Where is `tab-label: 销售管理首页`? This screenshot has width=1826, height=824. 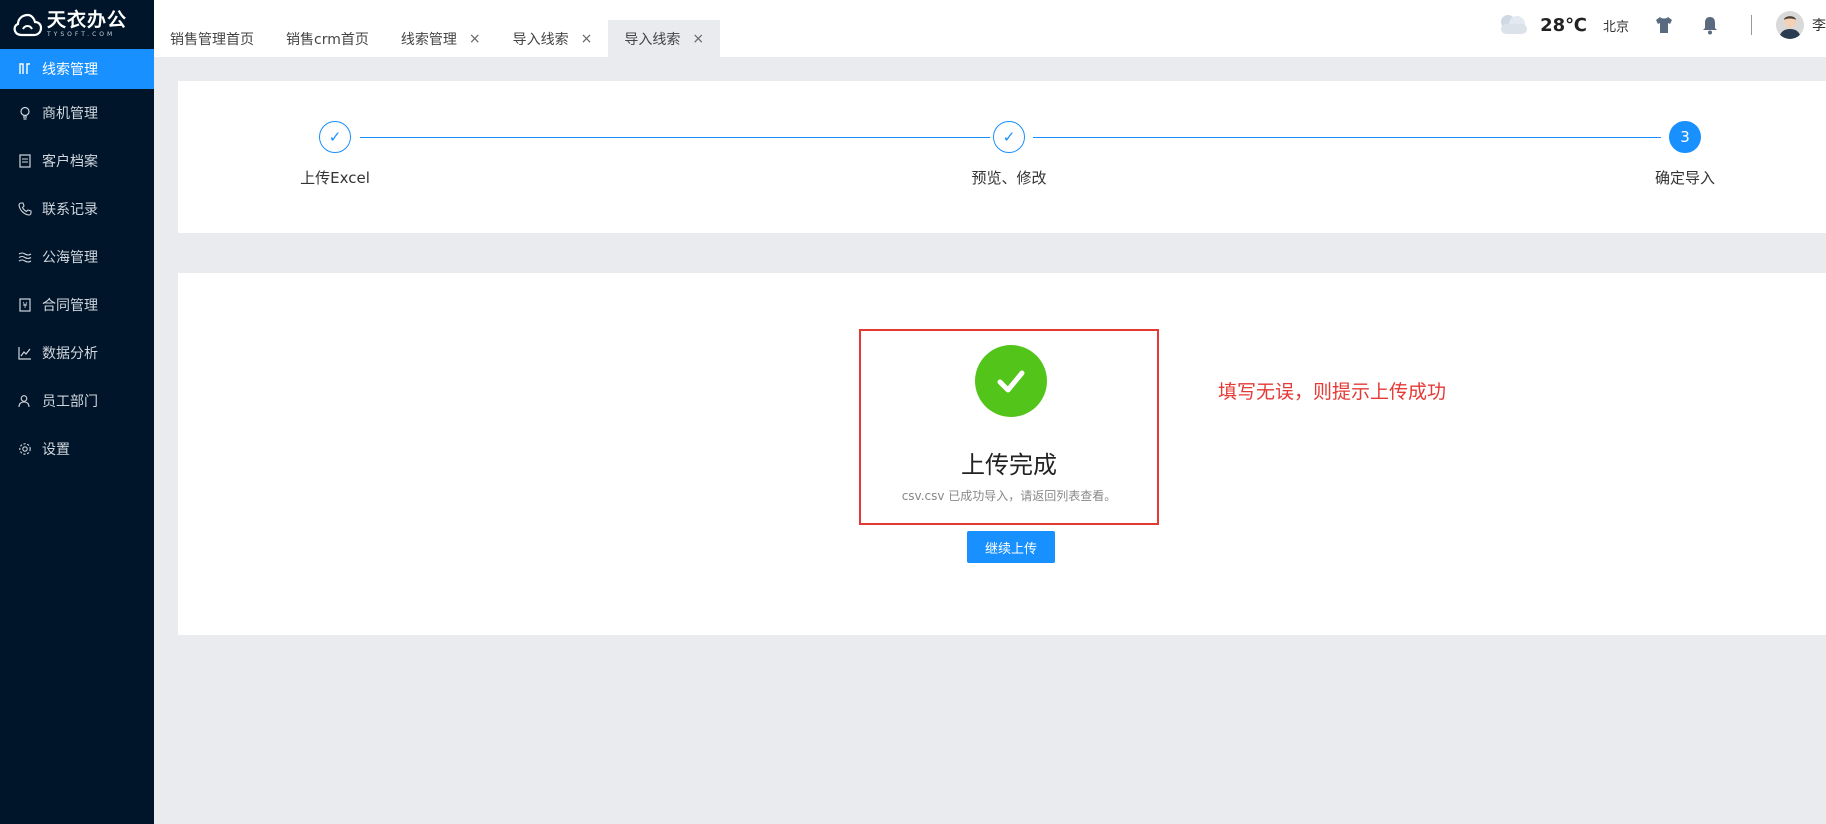 tab-label: 销售管理首页 is located at coordinates (212, 39).